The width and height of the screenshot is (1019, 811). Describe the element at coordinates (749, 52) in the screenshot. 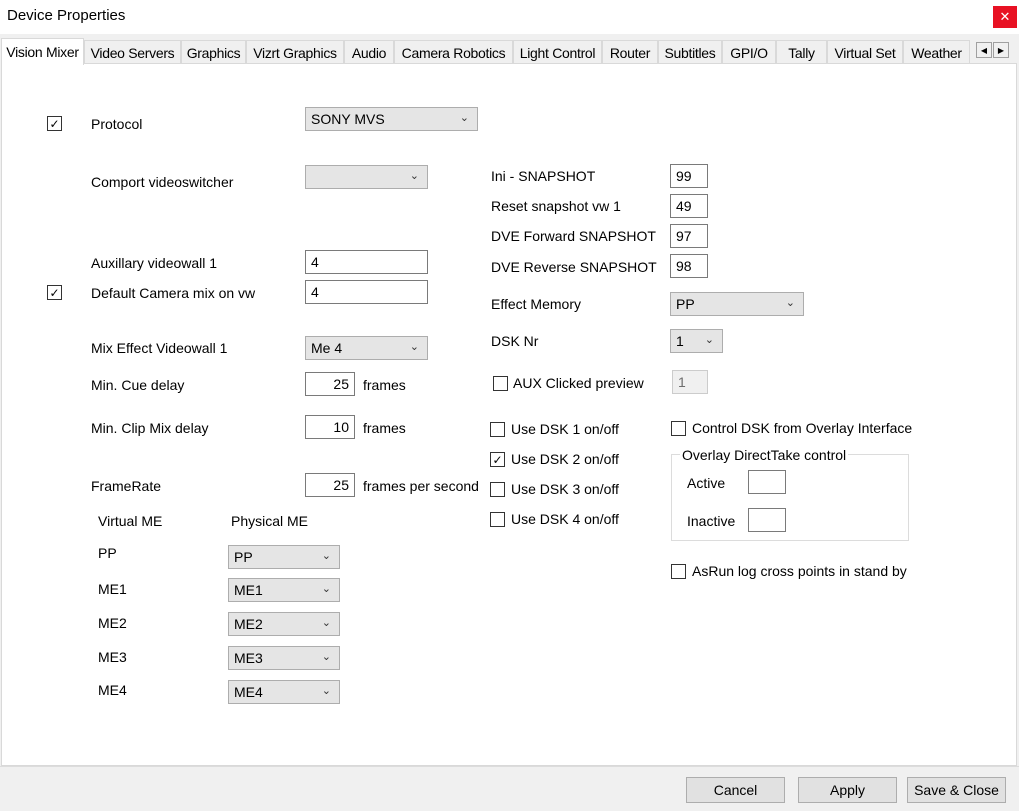

I see `tab-gpio: GPI/O` at that location.